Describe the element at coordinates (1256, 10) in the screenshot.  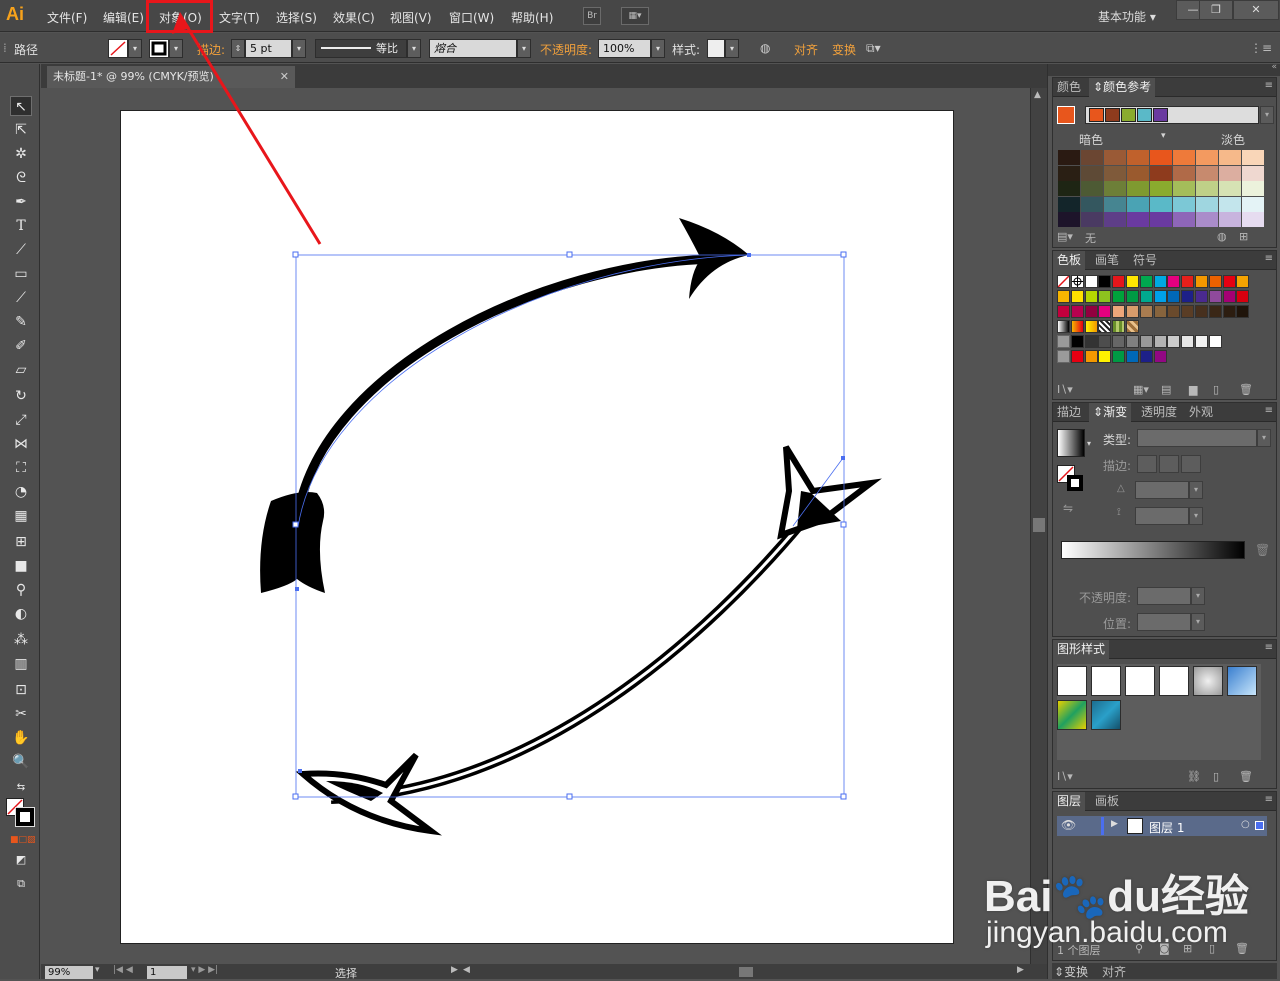
I see `close-window-button: ✕` at that location.